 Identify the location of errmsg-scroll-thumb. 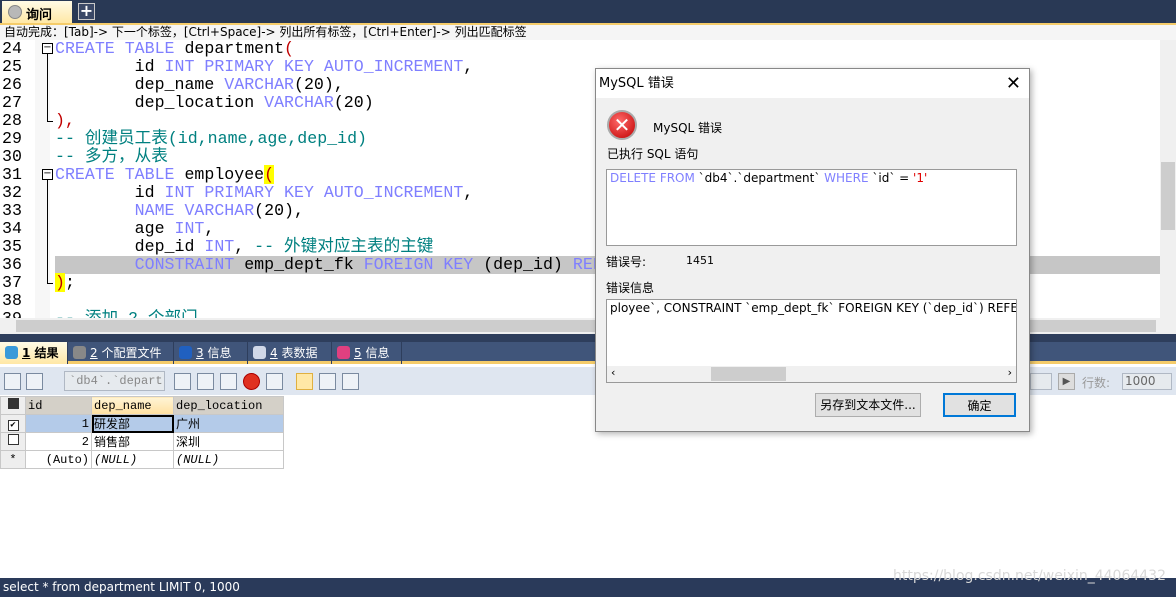
(748, 374).